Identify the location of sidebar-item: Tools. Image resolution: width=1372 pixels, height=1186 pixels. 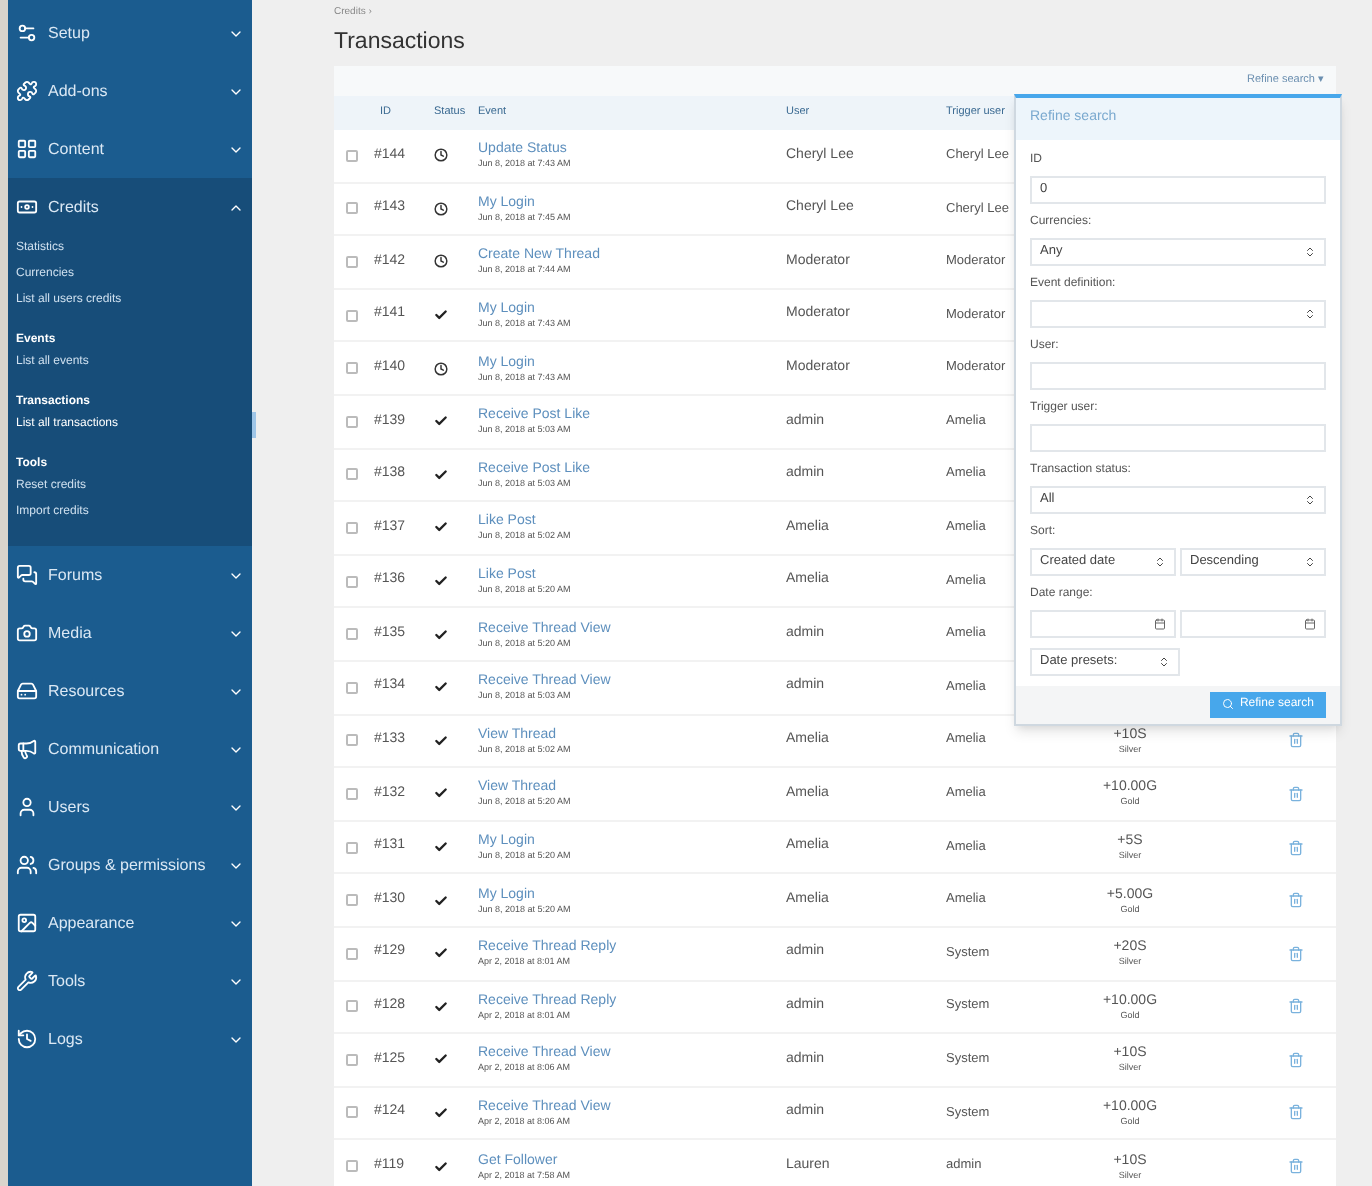
(130, 981).